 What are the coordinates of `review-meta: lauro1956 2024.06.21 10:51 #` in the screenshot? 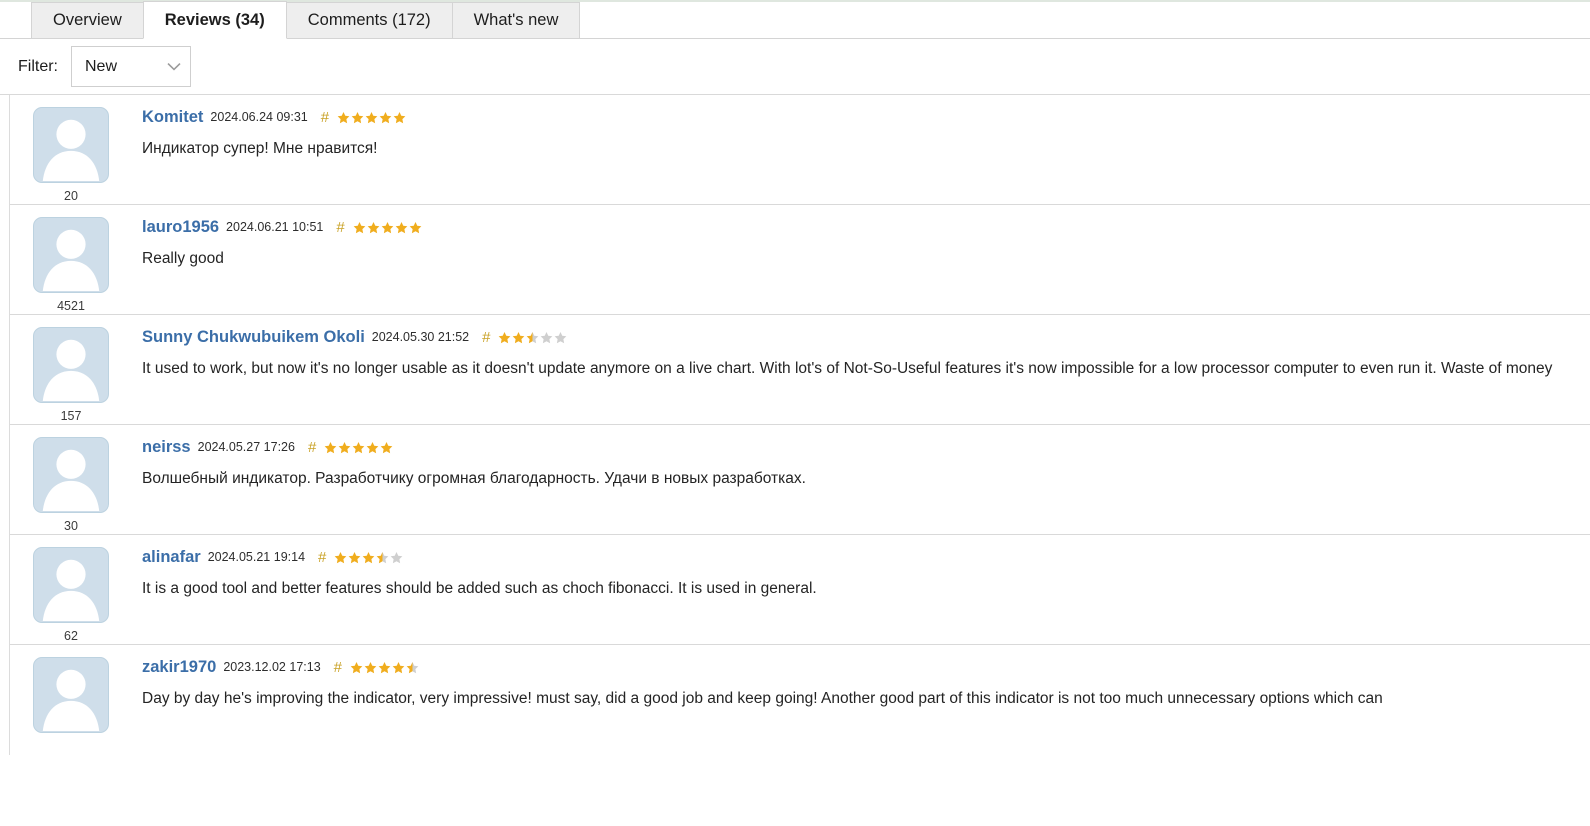 It's located at (866, 227).